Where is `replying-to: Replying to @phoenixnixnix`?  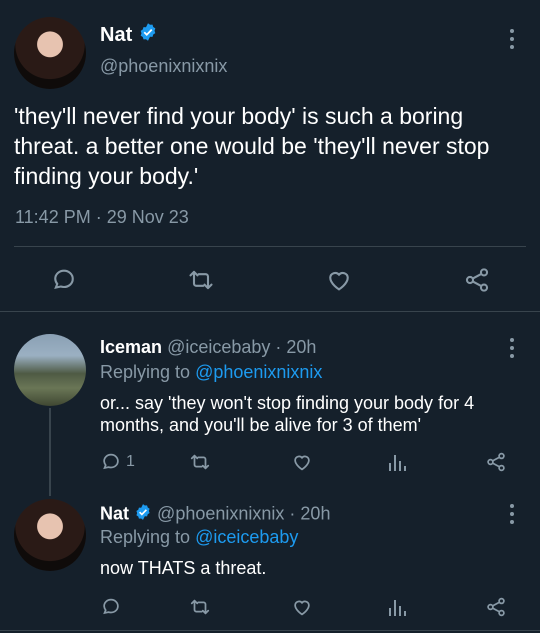 replying-to: Replying to @phoenixnixnix is located at coordinates (211, 372).